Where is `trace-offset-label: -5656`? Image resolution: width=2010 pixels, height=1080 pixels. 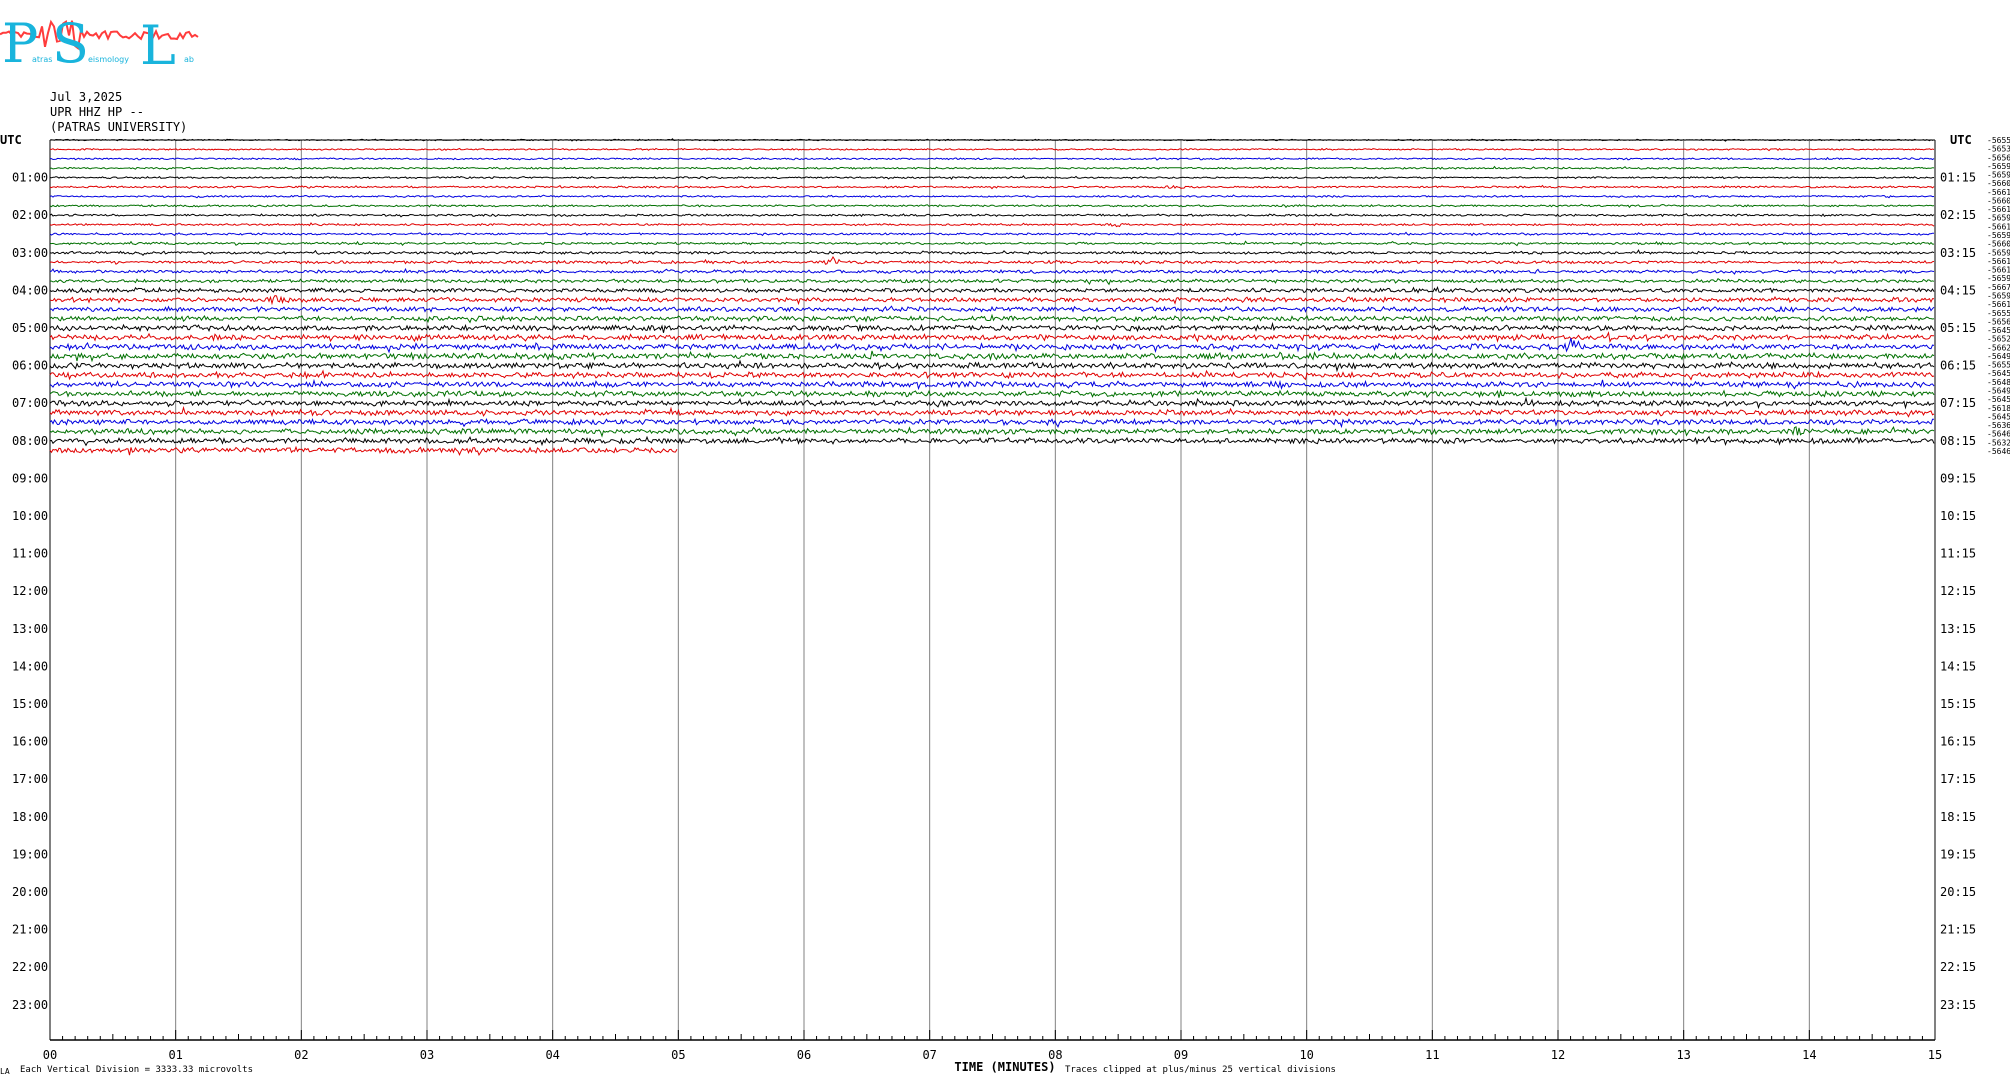 trace-offset-label: -5656 is located at coordinates (1998, 321).